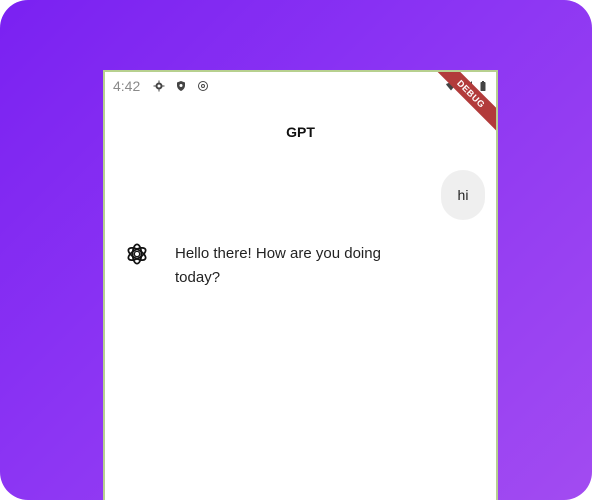 This screenshot has height=500, width=592. What do you see at coordinates (300, 105) in the screenshot?
I see `status-bar: 4:42 DEBUG` at bounding box center [300, 105].